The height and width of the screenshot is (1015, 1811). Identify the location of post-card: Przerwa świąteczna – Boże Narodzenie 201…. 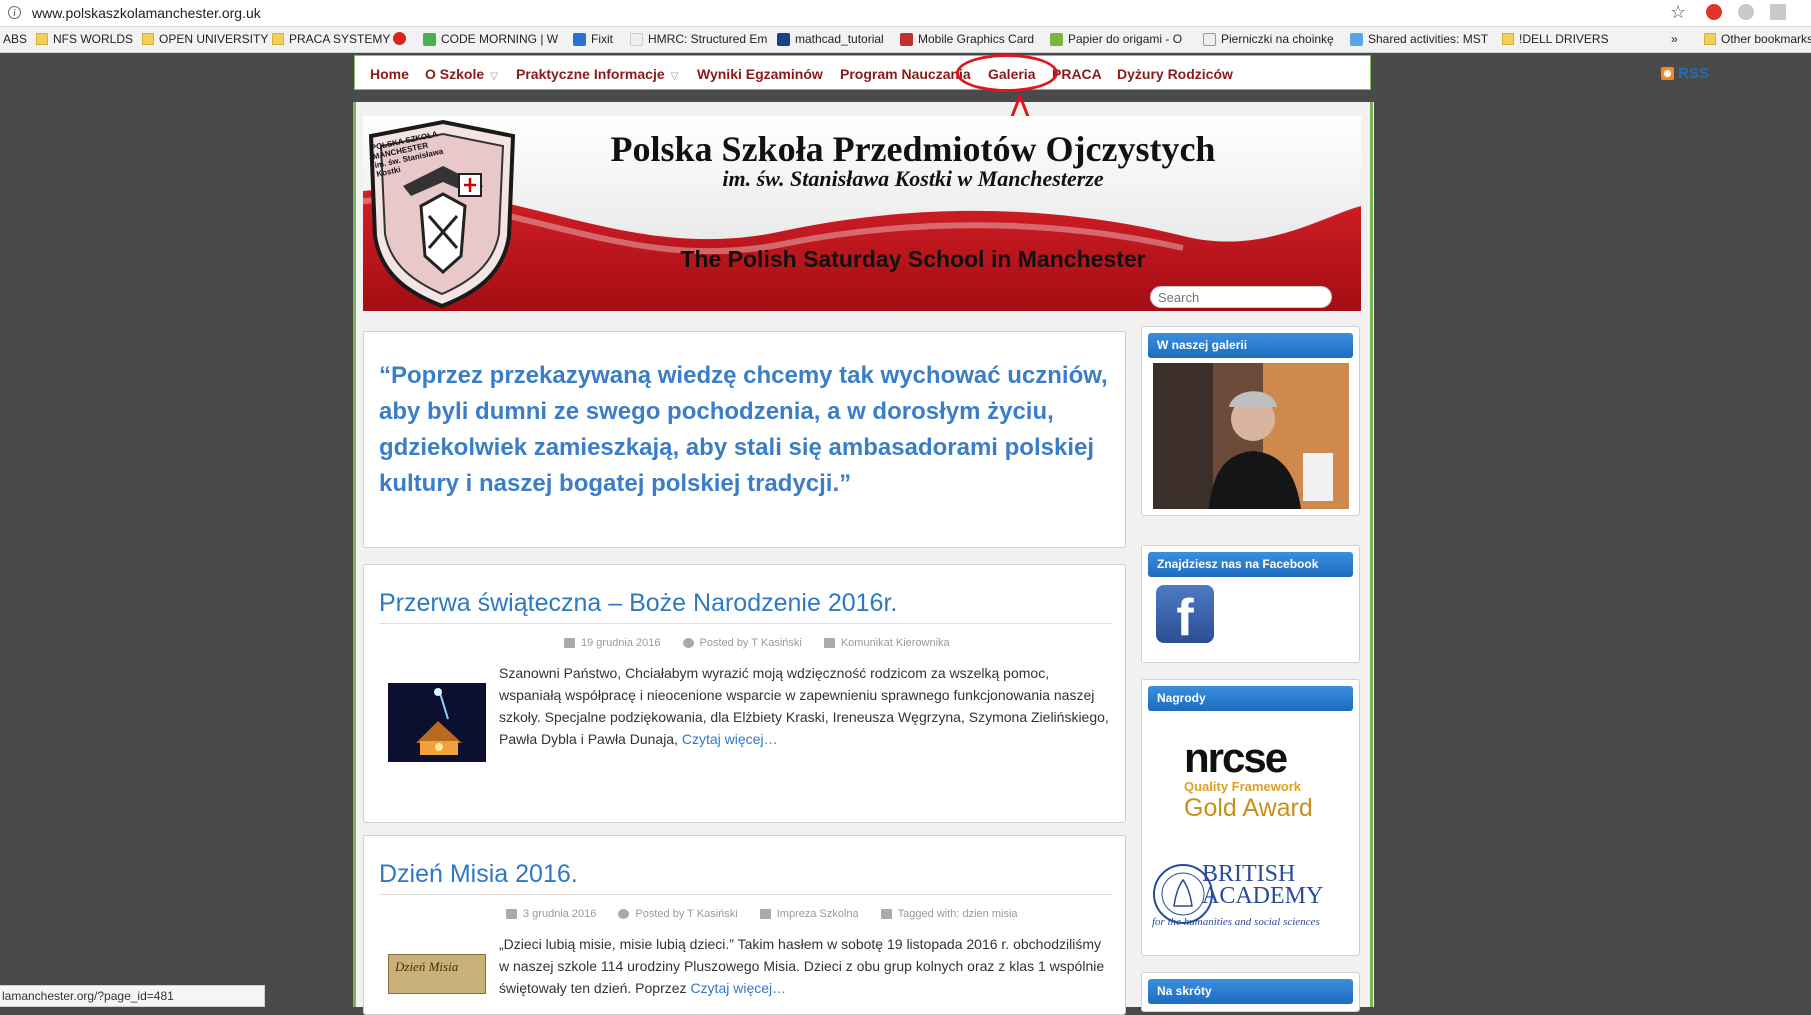
(744, 693).